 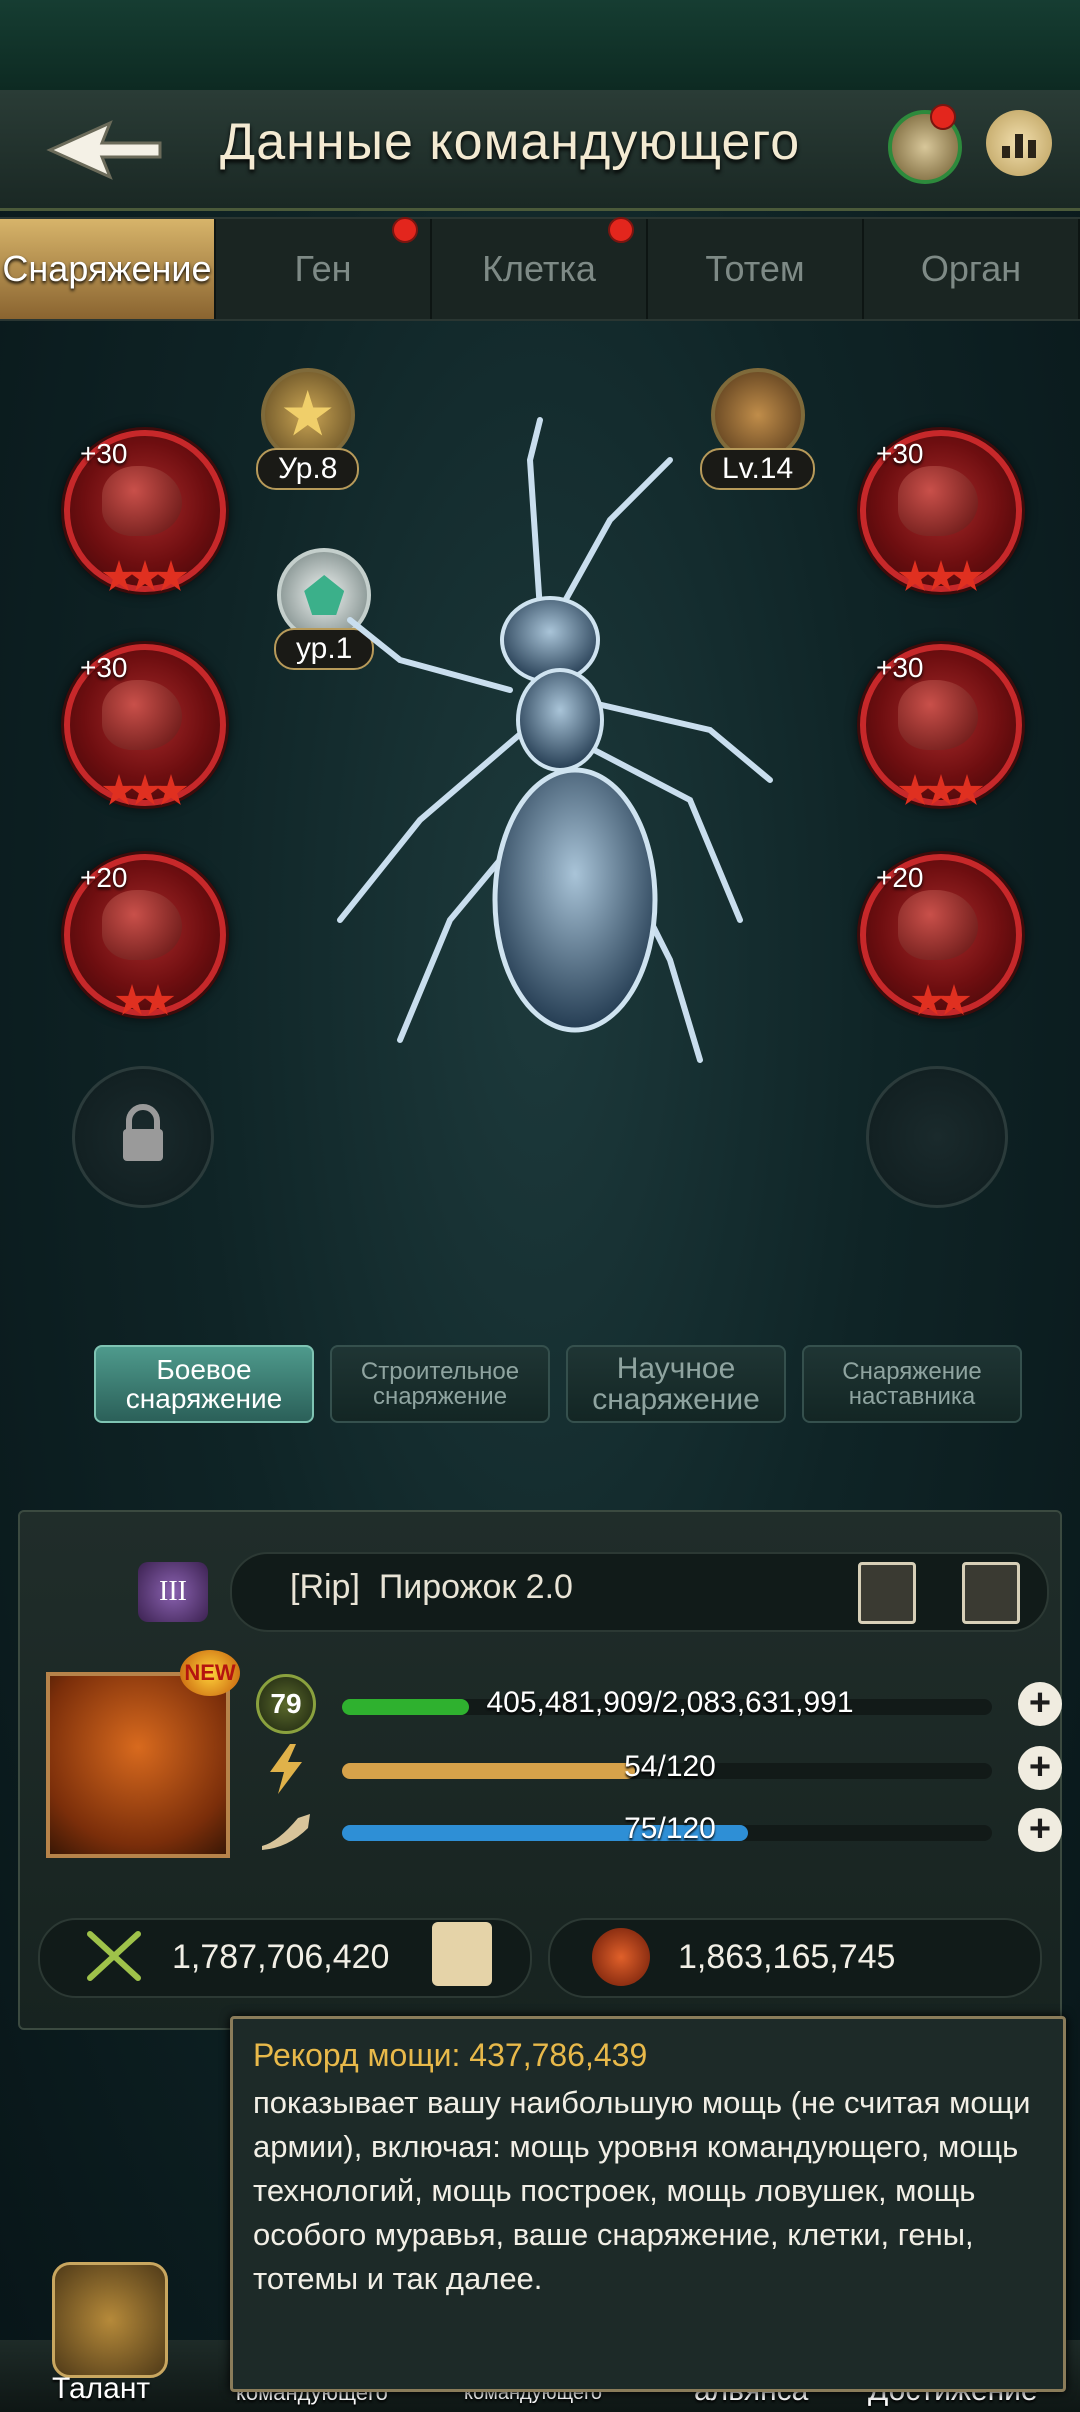 I want to click on power-record-scroll-icon, so click(x=462, y=1954).